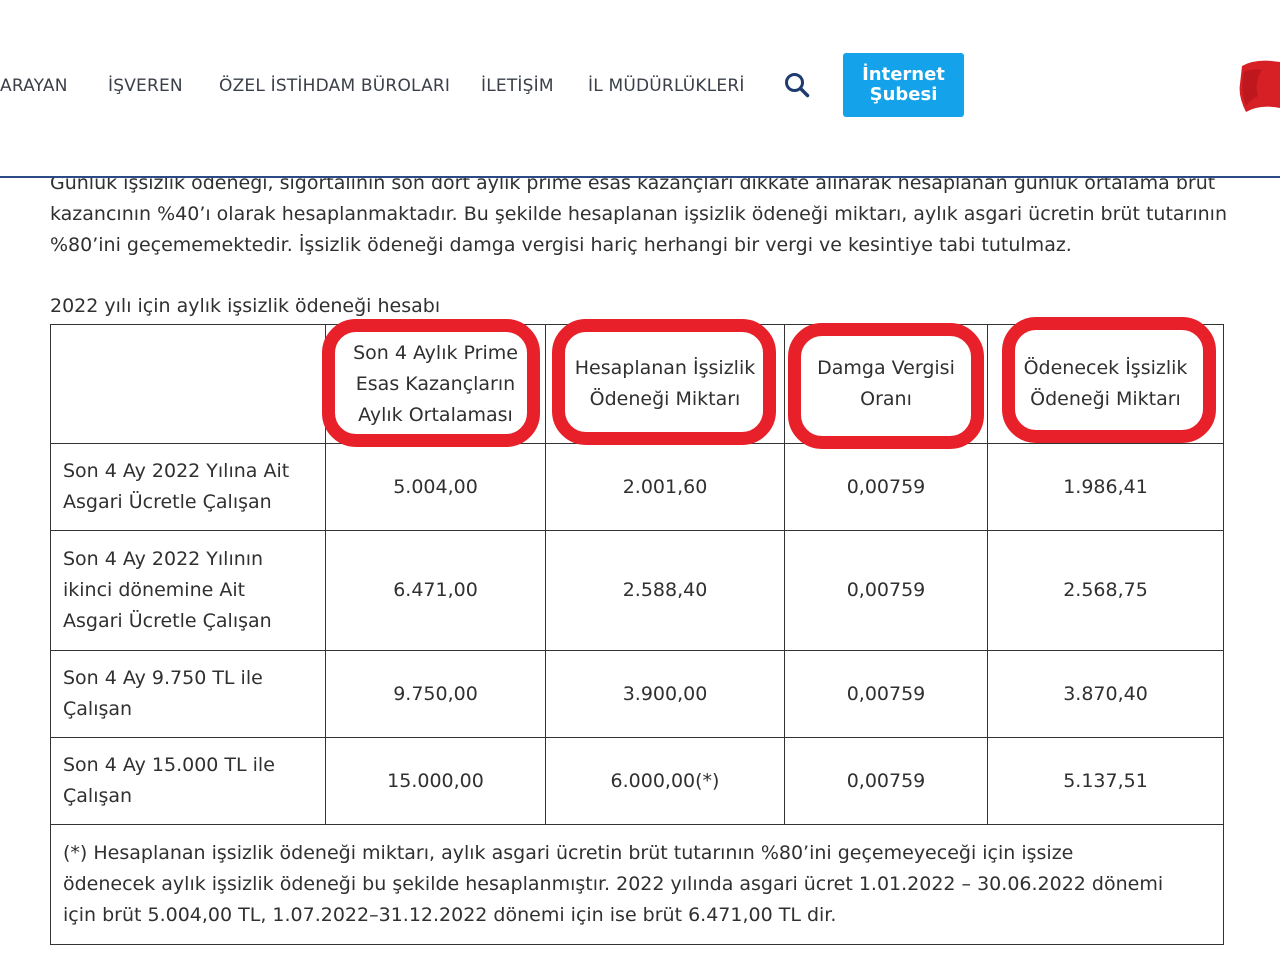 This screenshot has height=960, width=1280. Describe the element at coordinates (903, 94) in the screenshot. I see `internet-subesi-line2: Şubesi` at that location.